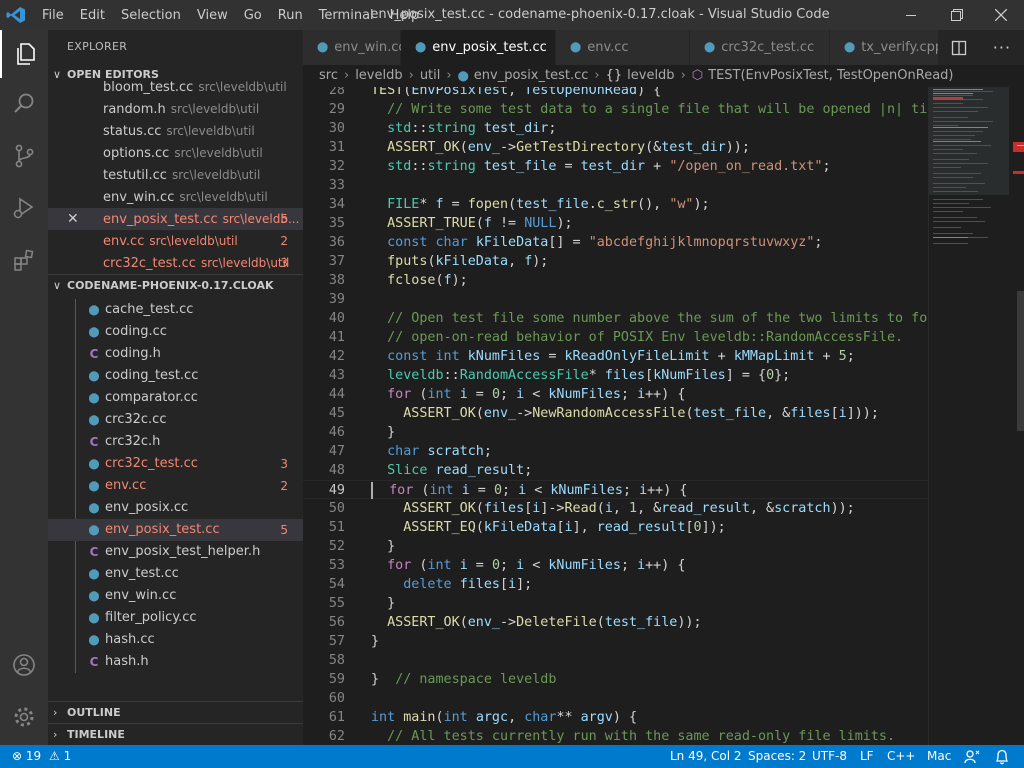 Image resolution: width=1024 pixels, height=768 pixels. What do you see at coordinates (24, 260) in the screenshot?
I see `extensions-activity` at bounding box center [24, 260].